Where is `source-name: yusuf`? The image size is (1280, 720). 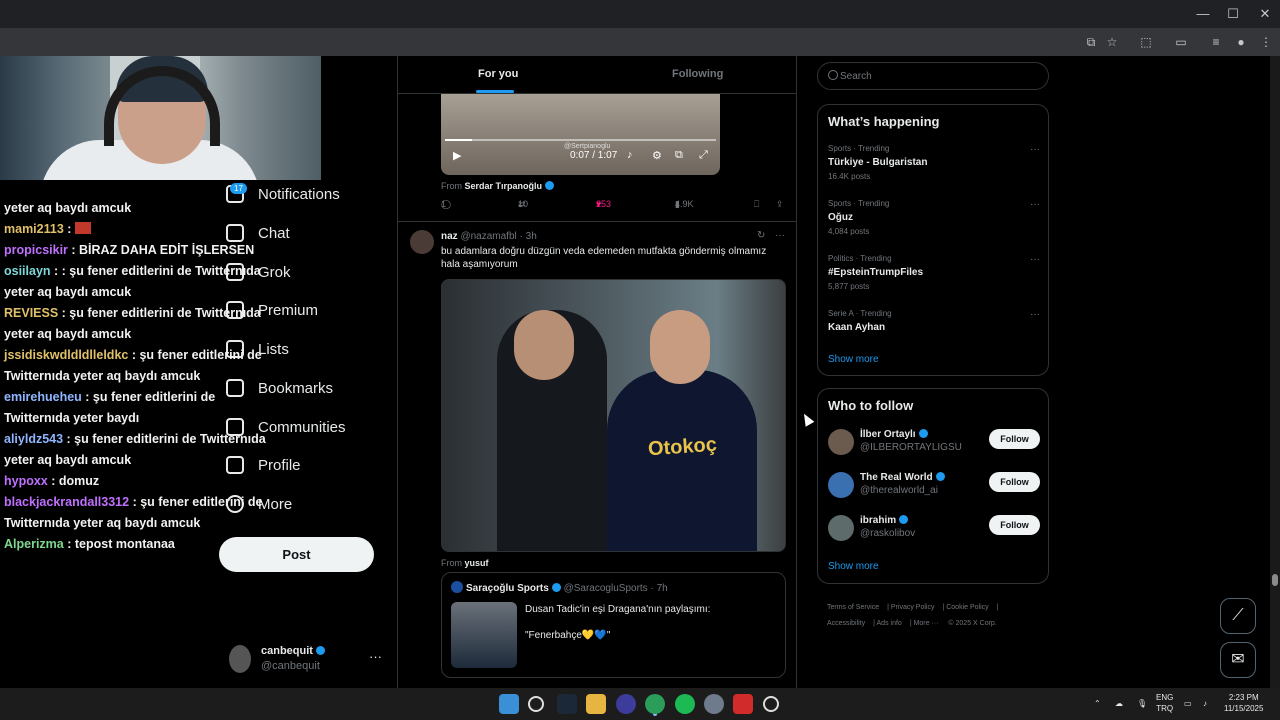 source-name: yusuf is located at coordinates (477, 563).